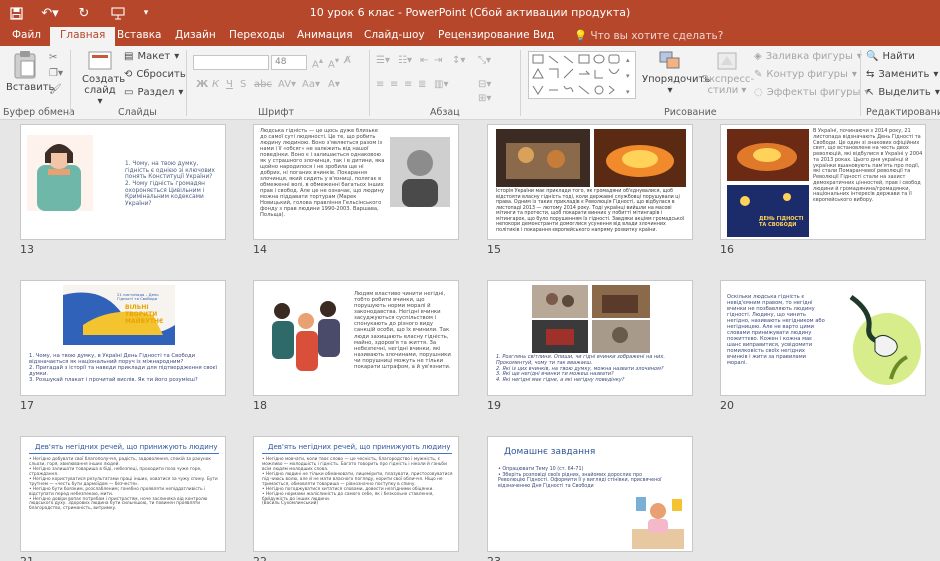 This screenshot has width=940, height=561. Describe the element at coordinates (139, 35) in the screenshot. I see `tab-insert: Вставка` at that location.